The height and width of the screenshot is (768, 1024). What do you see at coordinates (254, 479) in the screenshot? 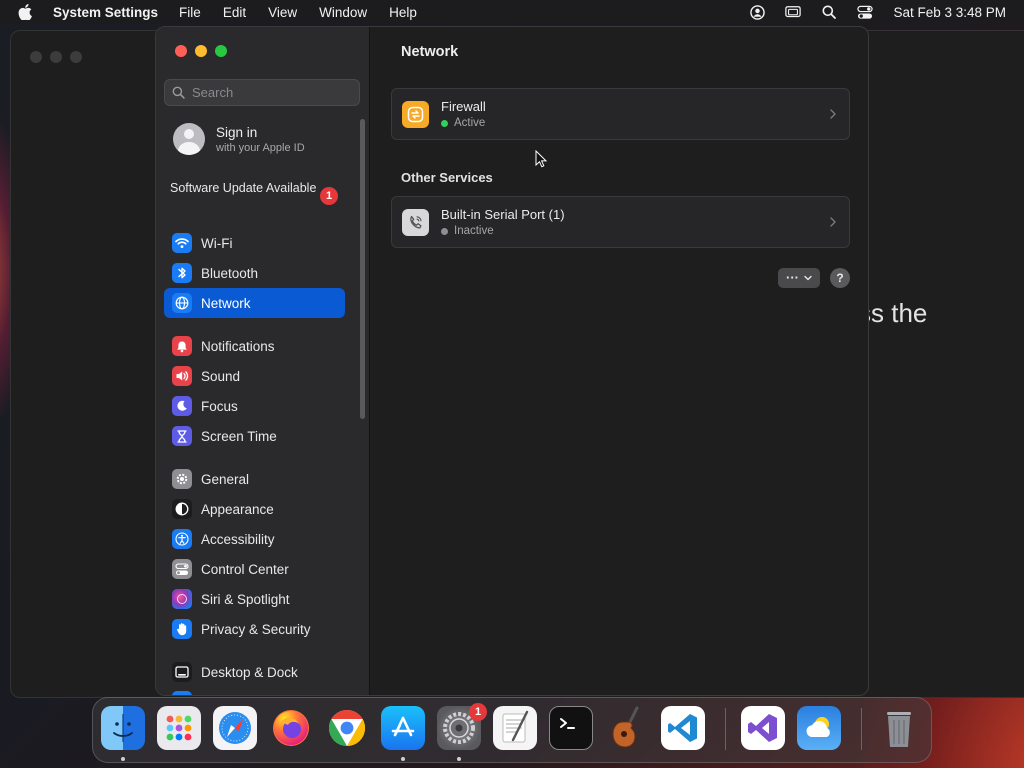
I see `sidebar-item-general: General` at bounding box center [254, 479].